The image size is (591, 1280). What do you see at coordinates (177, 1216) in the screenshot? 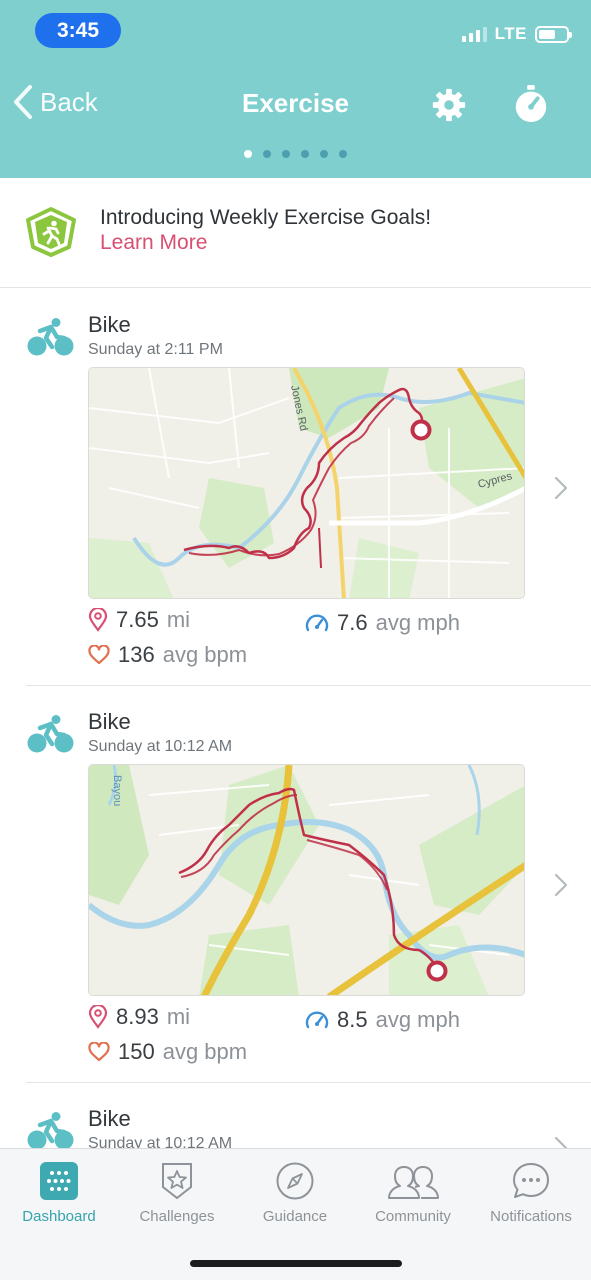
I see `tab-label: Challenges` at bounding box center [177, 1216].